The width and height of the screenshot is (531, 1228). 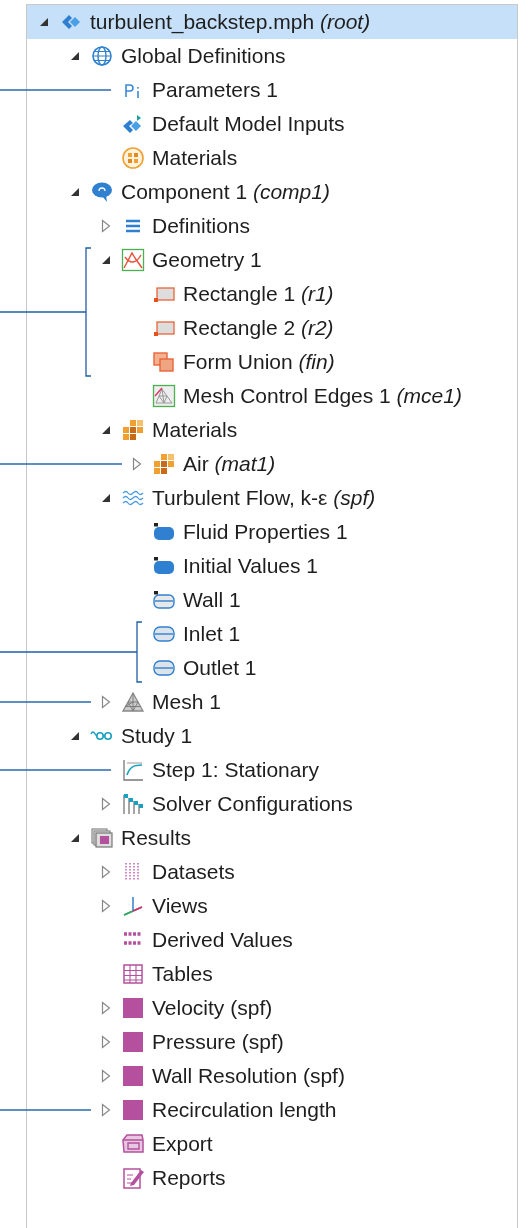 What do you see at coordinates (186, 702) in the screenshot?
I see `item-label: Mesh 1` at bounding box center [186, 702].